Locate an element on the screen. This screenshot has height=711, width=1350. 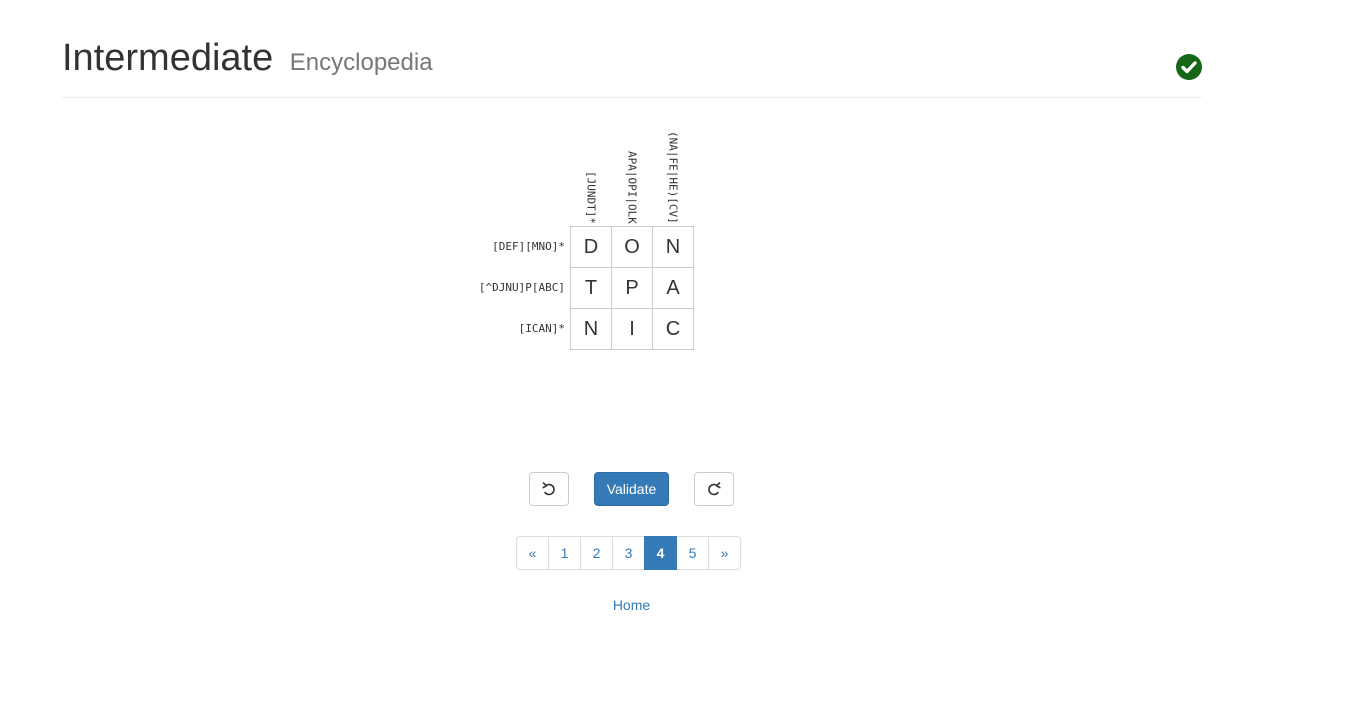
column-clue-3: (NA|FE|HE)[CV] is located at coordinates (672, 171).